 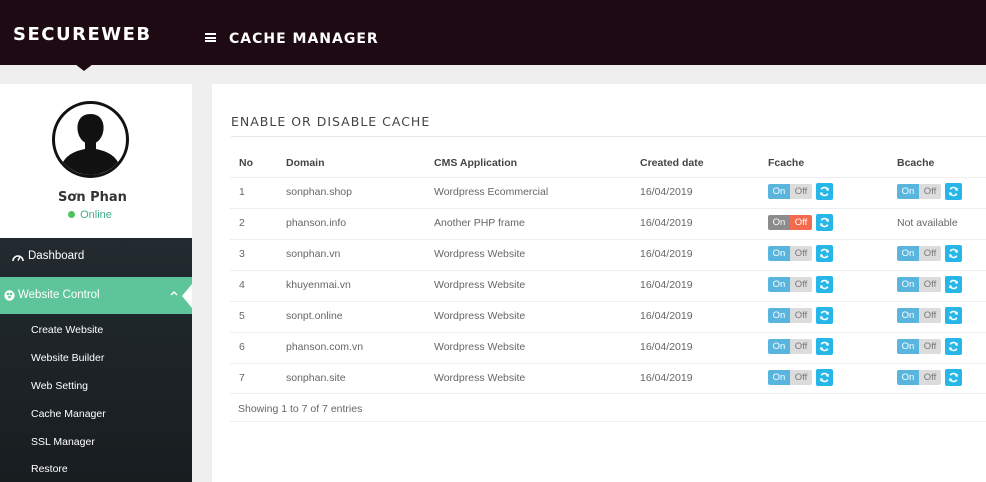 What do you see at coordinates (915, 163) in the screenshot?
I see `column-header-bcache: Bcache` at bounding box center [915, 163].